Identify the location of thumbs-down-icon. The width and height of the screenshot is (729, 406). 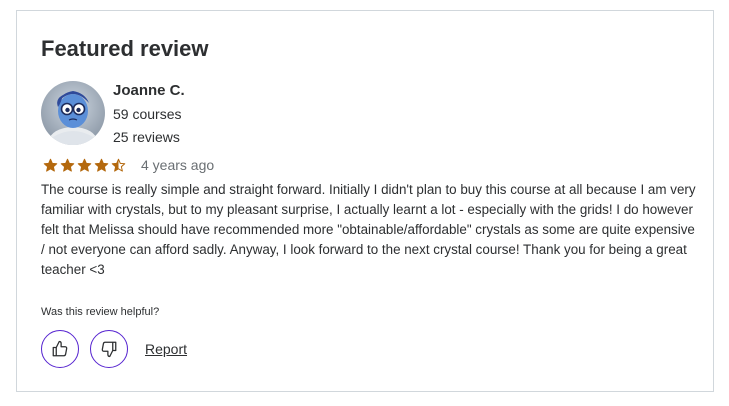
(109, 349).